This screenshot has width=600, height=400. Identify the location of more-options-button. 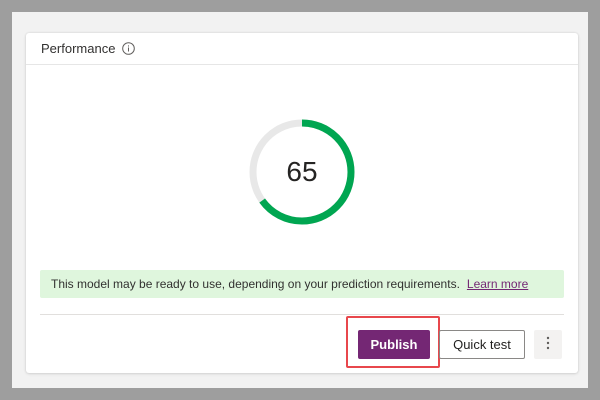
(548, 344).